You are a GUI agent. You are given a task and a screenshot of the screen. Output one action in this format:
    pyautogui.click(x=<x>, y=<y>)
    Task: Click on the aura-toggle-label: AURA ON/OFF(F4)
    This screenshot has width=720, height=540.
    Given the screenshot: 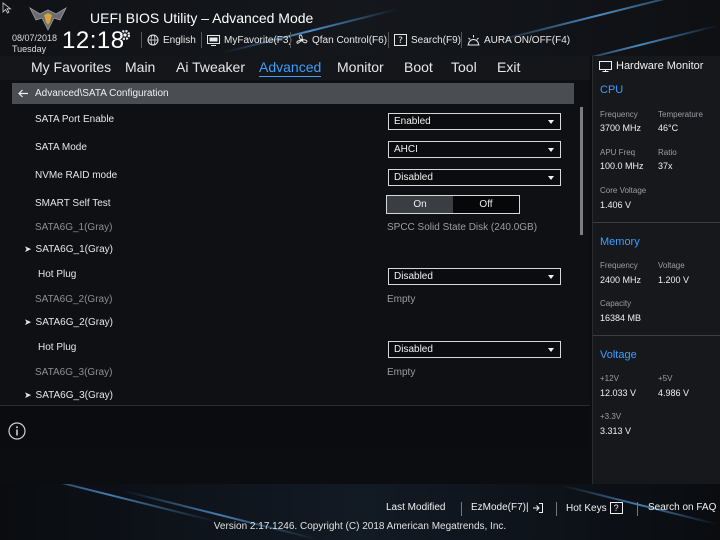 What is the action you would take?
    pyautogui.click(x=527, y=40)
    